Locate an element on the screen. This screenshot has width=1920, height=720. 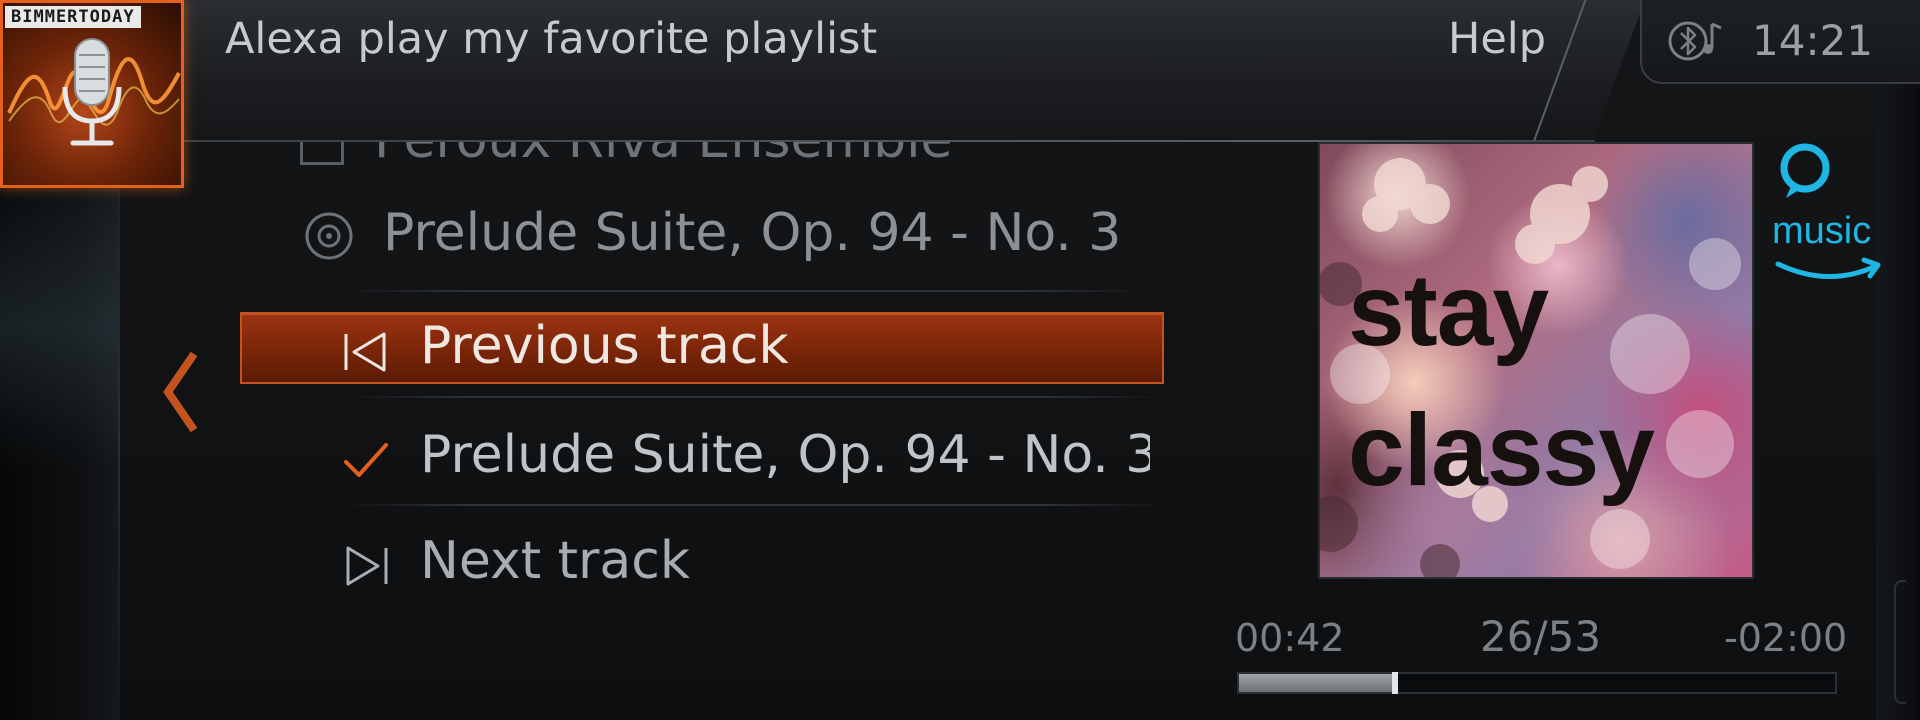
album-disc-icon is located at coordinates (329, 236).